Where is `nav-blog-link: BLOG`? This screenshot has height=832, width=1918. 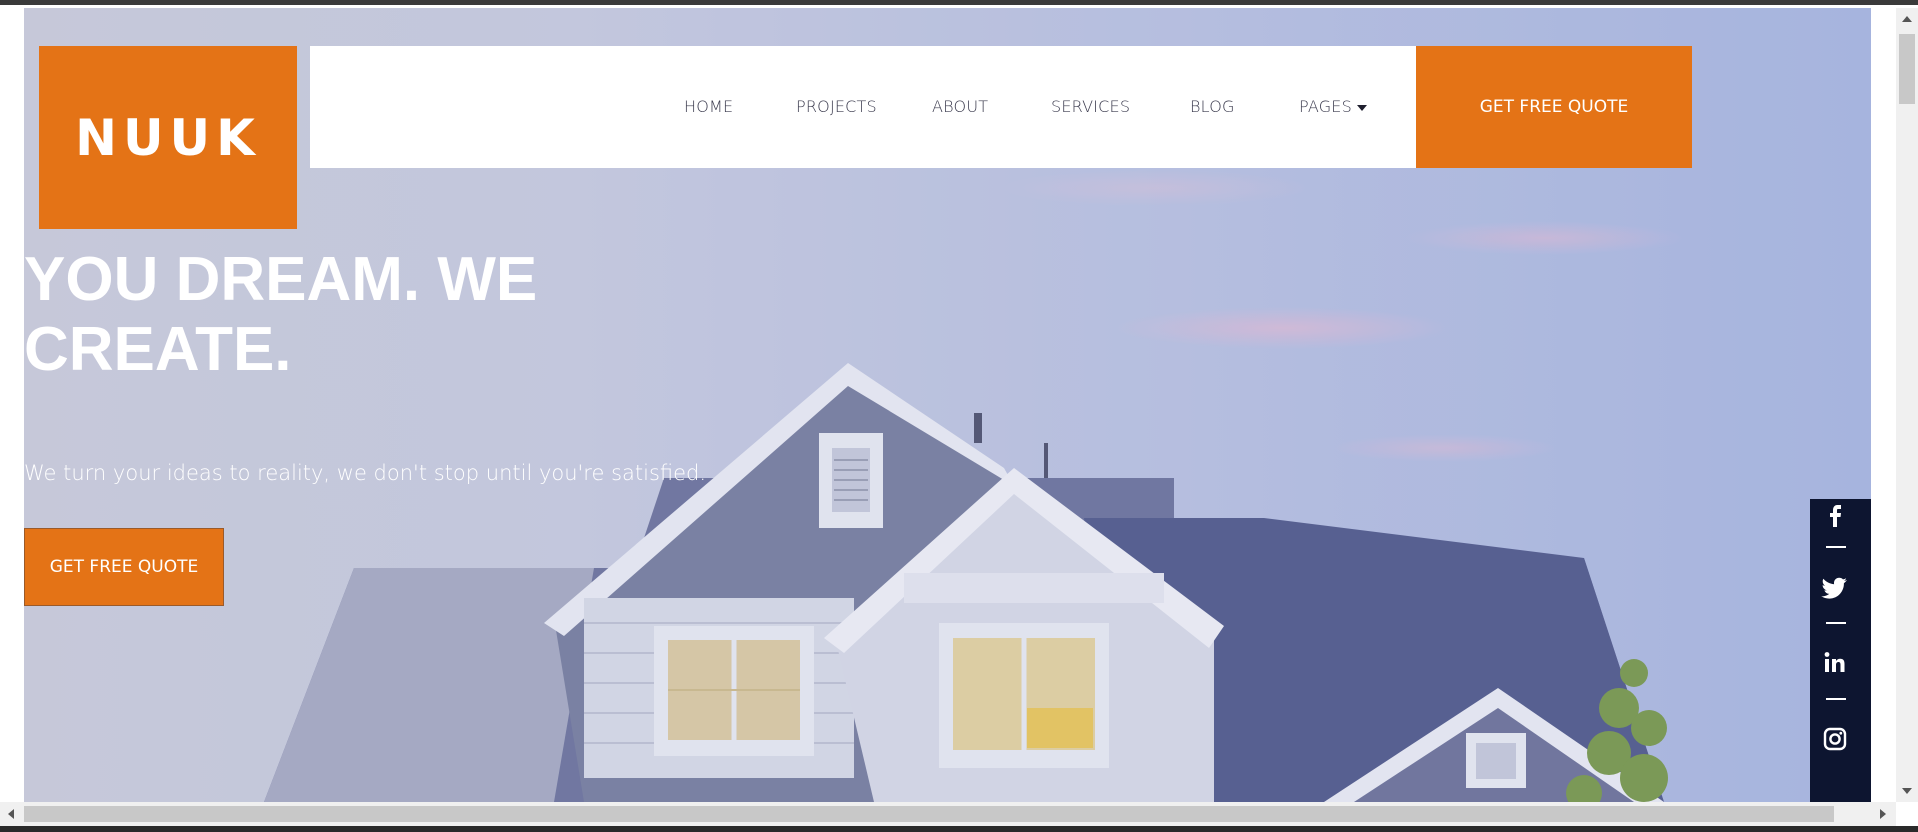 nav-blog-link: BLOG is located at coordinates (1212, 107).